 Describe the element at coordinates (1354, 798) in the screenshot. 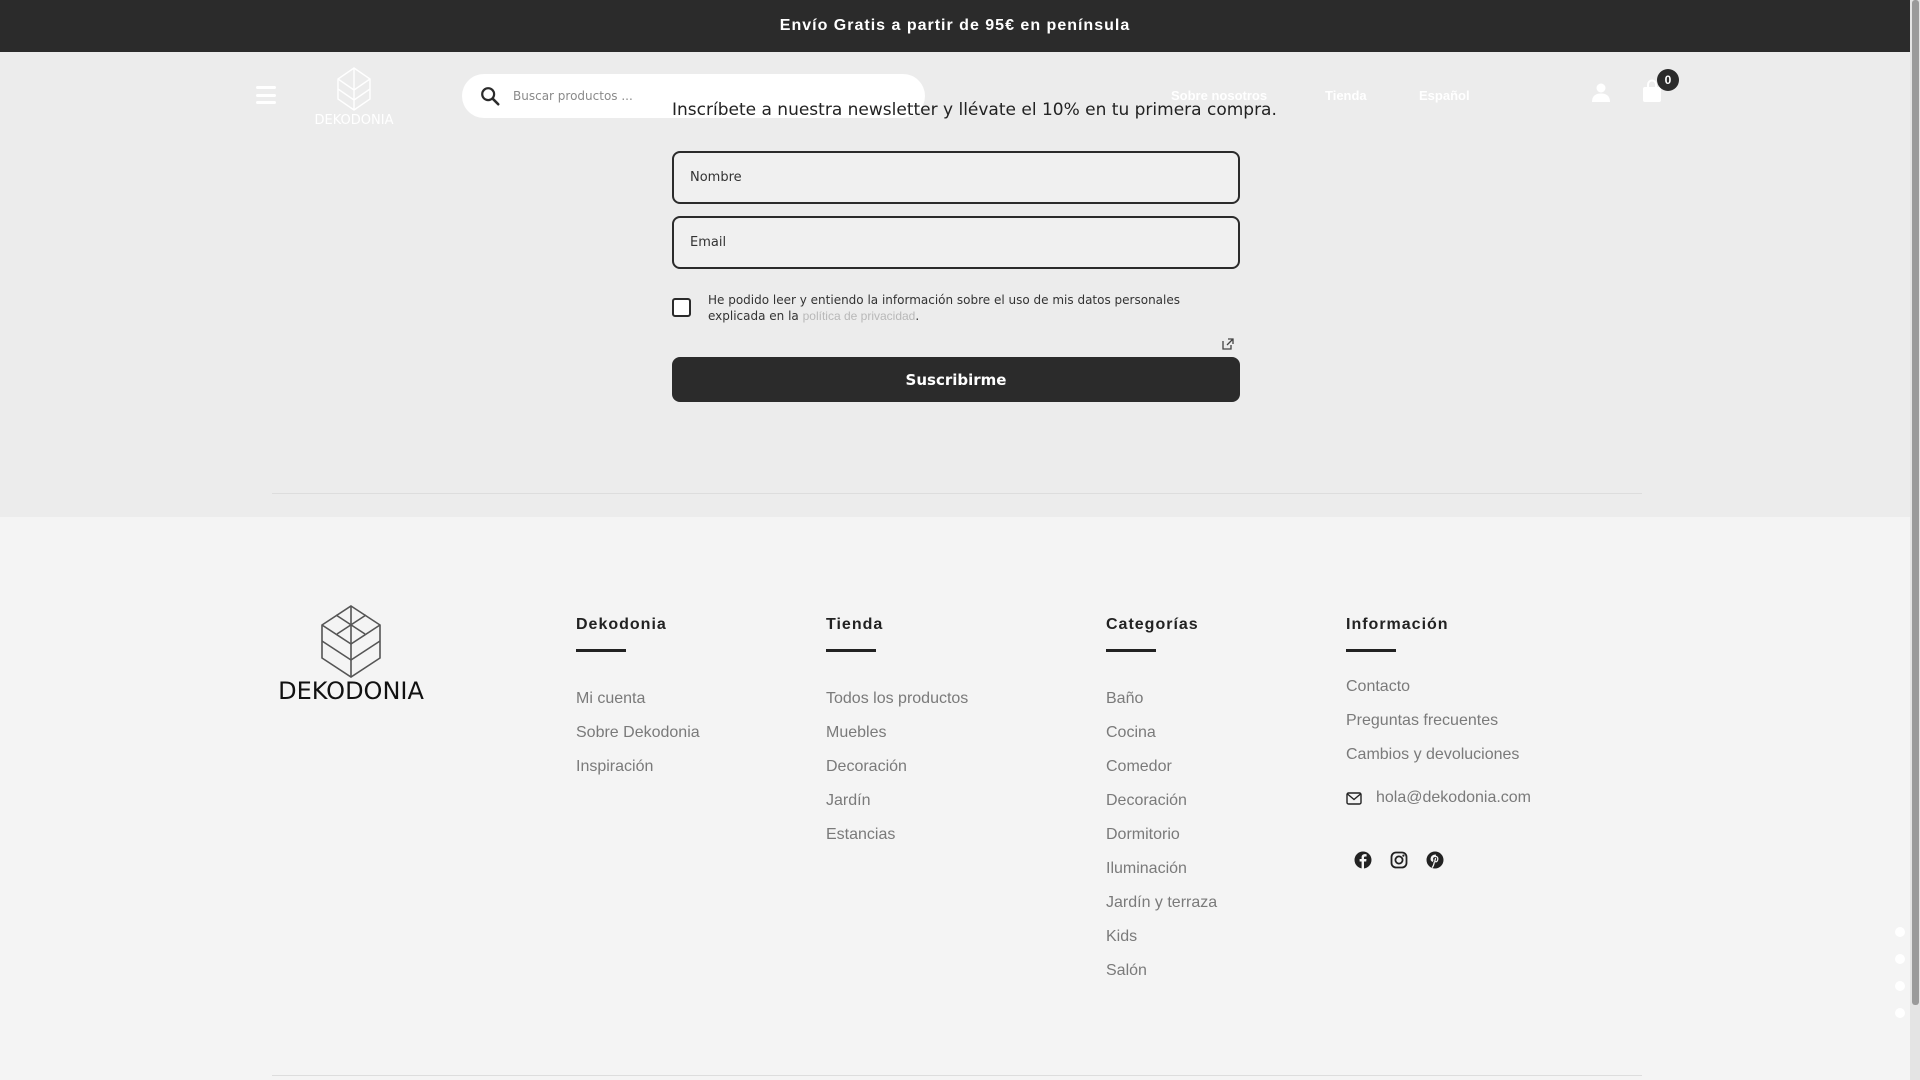

I see `envelope-icon` at that location.